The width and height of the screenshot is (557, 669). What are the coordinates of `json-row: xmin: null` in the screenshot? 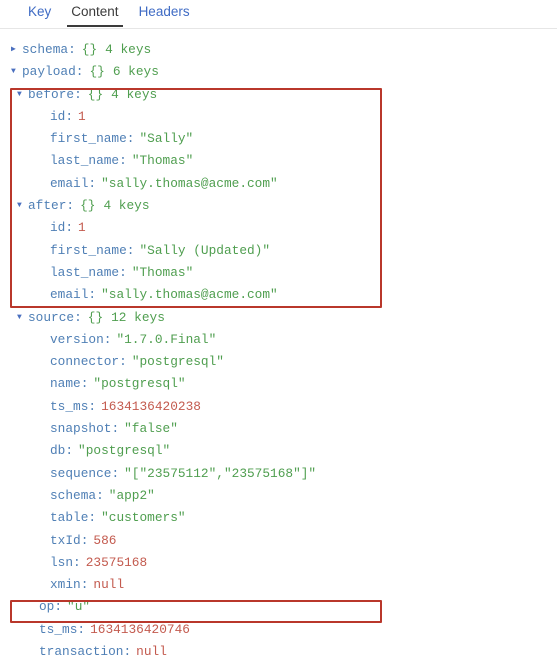 It's located at (278, 585).